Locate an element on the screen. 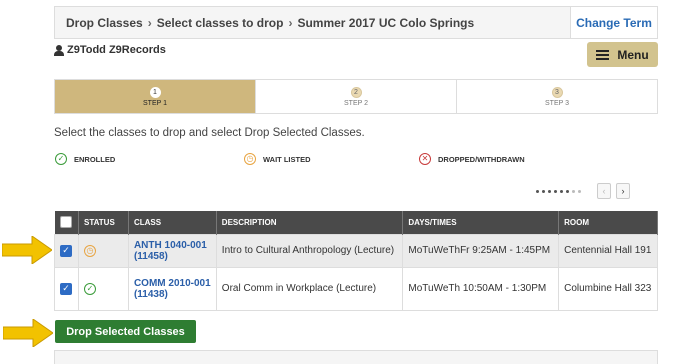  header-description: DESCRIPTION is located at coordinates (310, 222).